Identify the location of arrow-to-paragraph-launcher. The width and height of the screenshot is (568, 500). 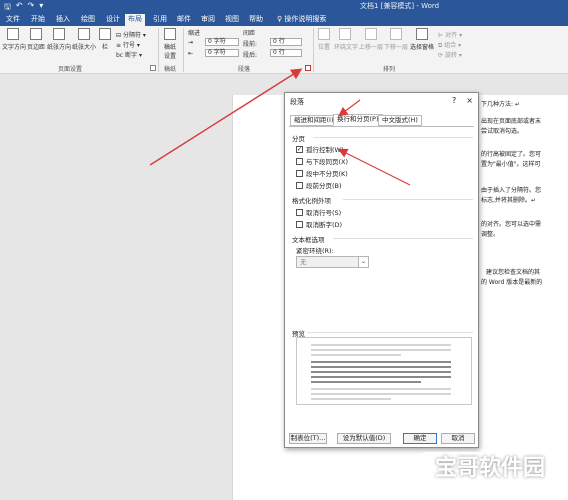
(226, 117).